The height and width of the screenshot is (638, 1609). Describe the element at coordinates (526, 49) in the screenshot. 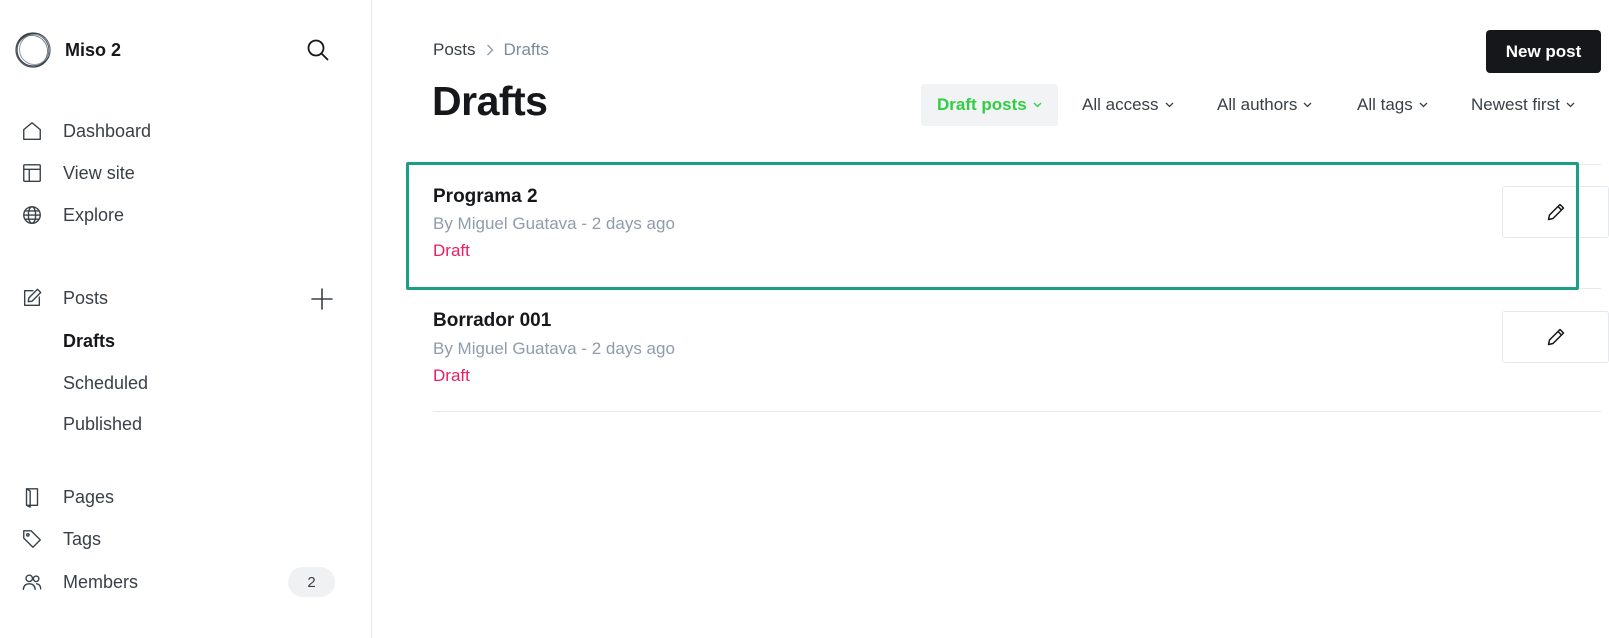

I see `breadcrumb-current: Drafts` at that location.